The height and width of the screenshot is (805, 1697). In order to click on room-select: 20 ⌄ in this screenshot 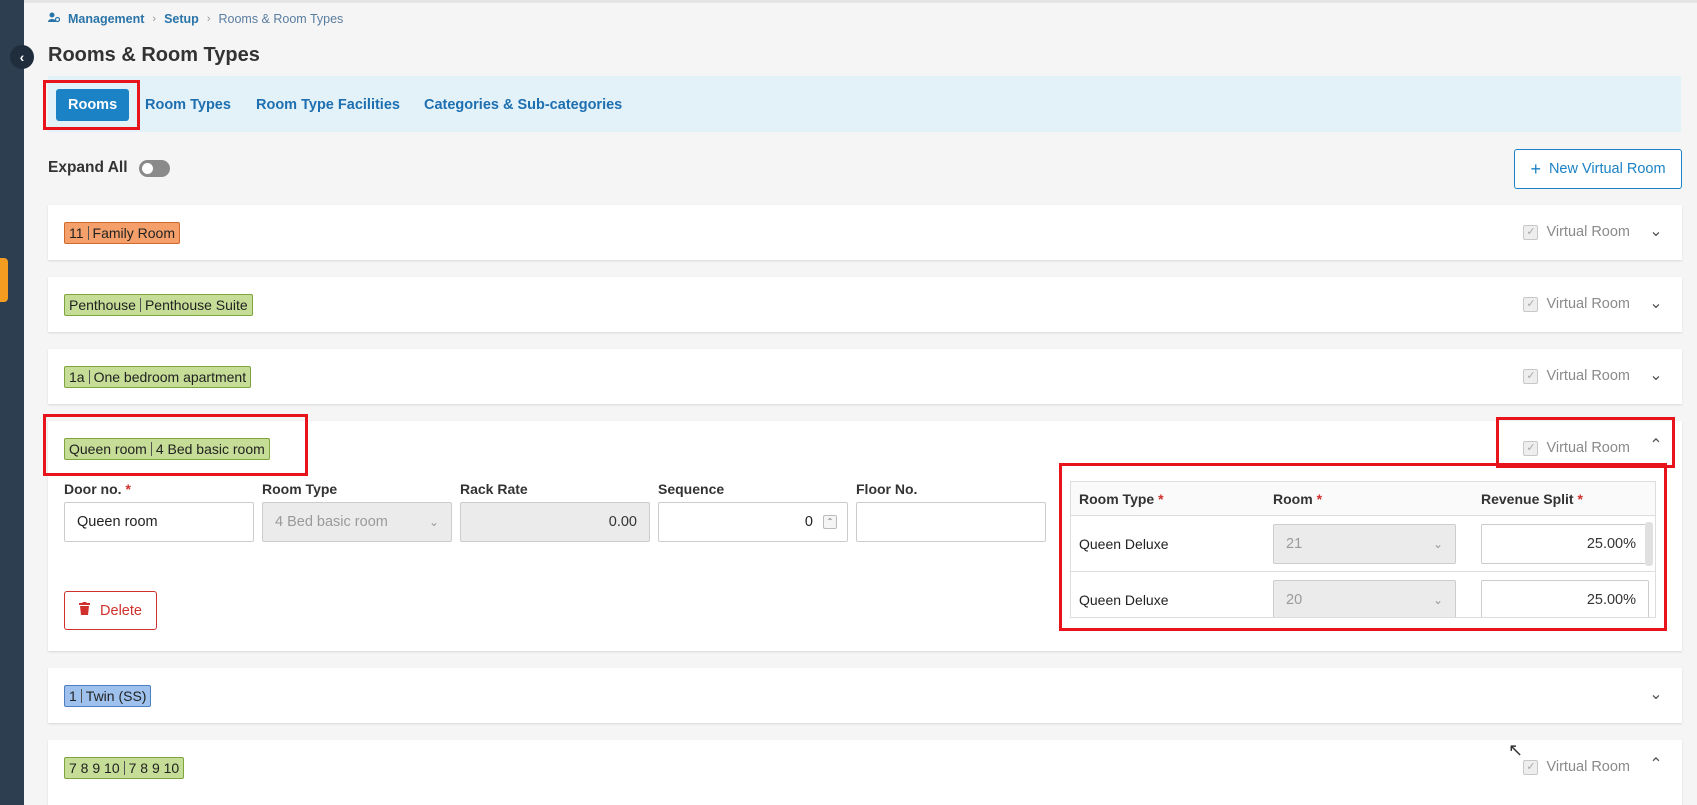, I will do `click(1364, 598)`.